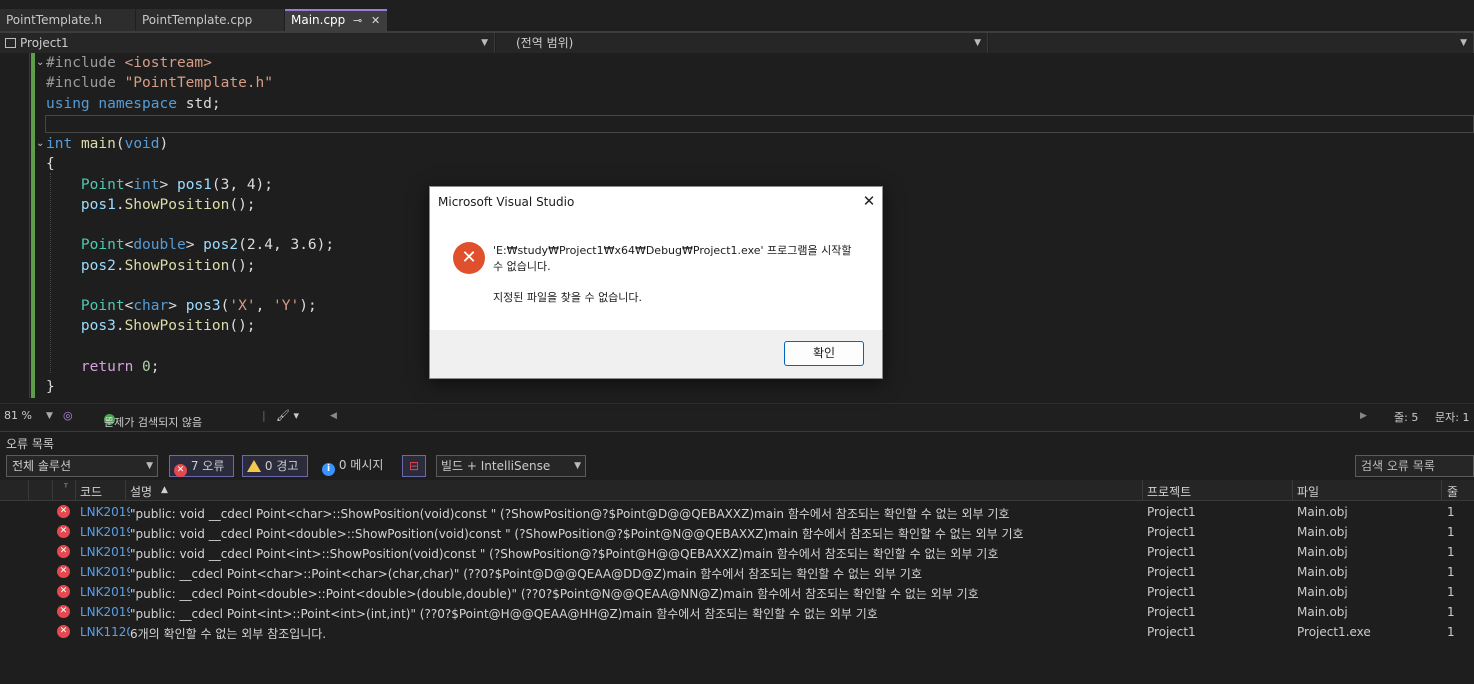 The image size is (1474, 684). I want to click on messages-filter-button: i 0 메시지, so click(357, 466).